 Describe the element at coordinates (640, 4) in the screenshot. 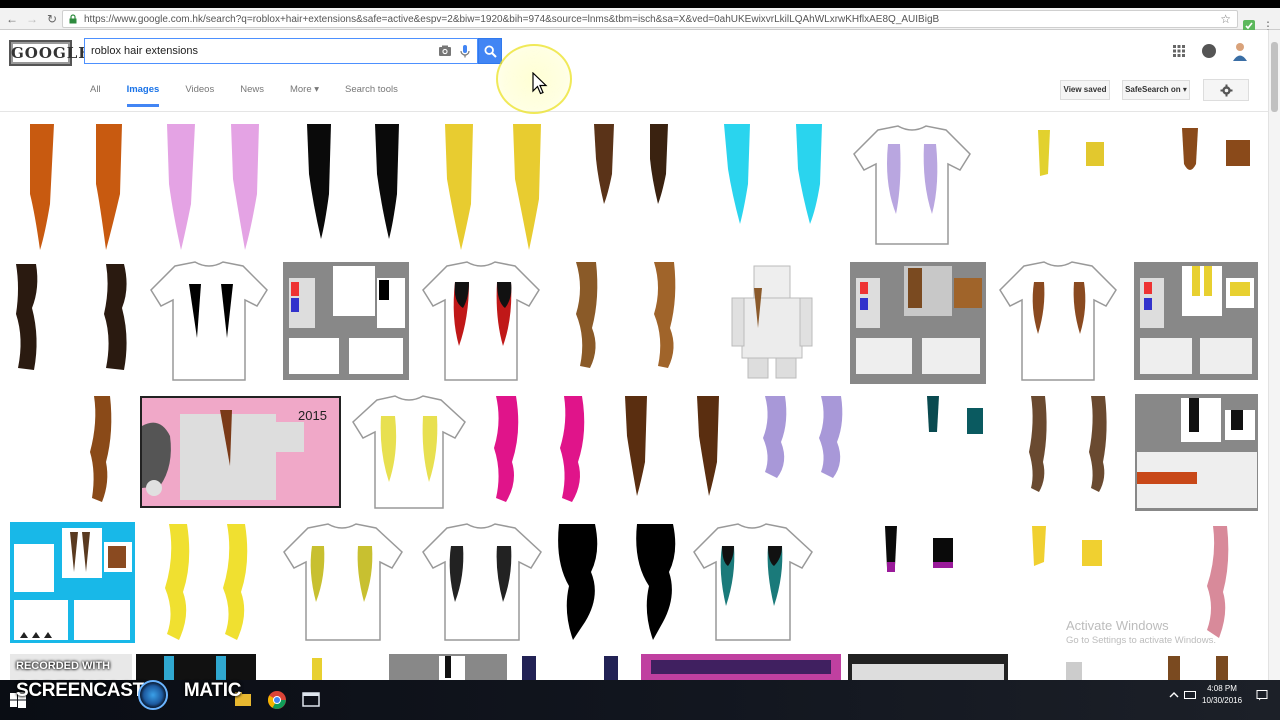

I see `top-black-strip` at that location.